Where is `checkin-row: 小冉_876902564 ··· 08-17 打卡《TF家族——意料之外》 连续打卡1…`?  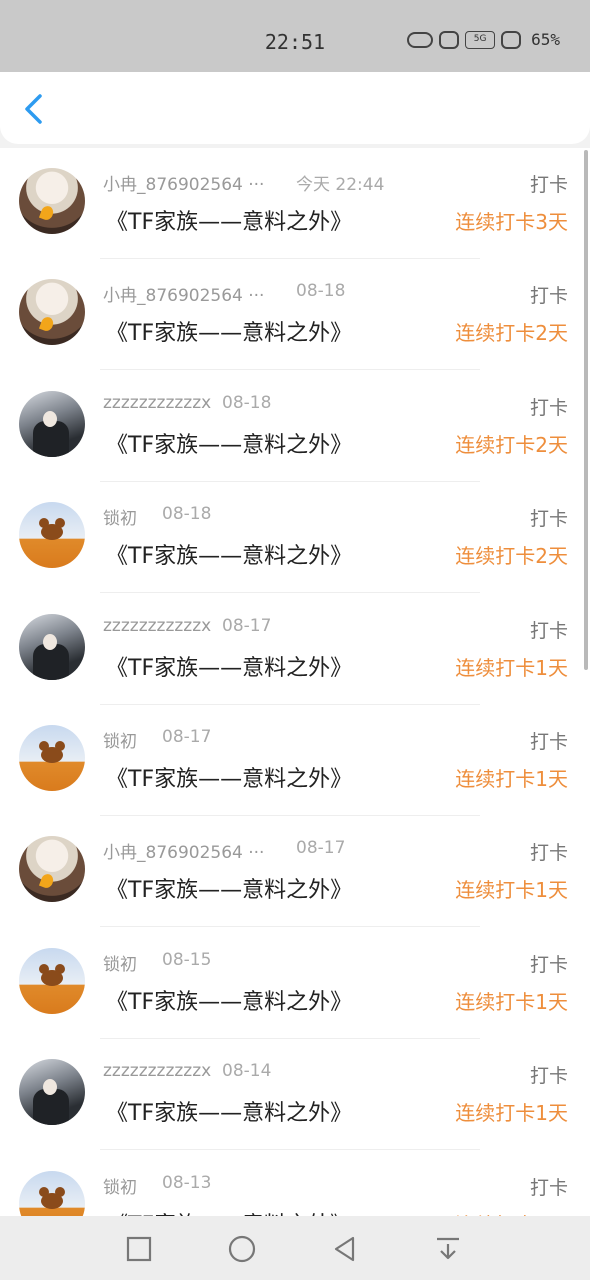
checkin-row: 小冉_876902564 ··· 08-17 打卡《TF家族——意料之外》 连续打卡1… is located at coordinates (295, 872).